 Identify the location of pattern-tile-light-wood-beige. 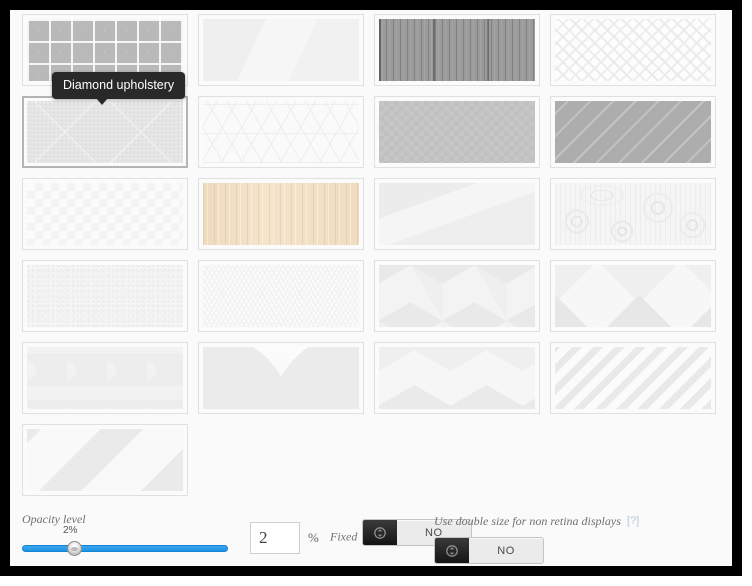
(281, 214).